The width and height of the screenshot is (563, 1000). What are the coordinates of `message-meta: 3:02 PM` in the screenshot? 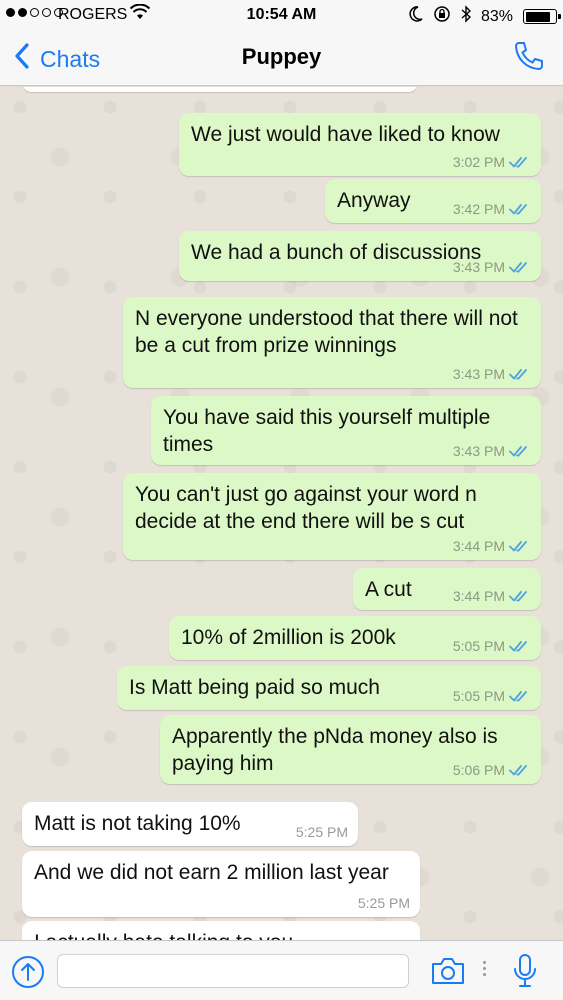 It's located at (492, 162).